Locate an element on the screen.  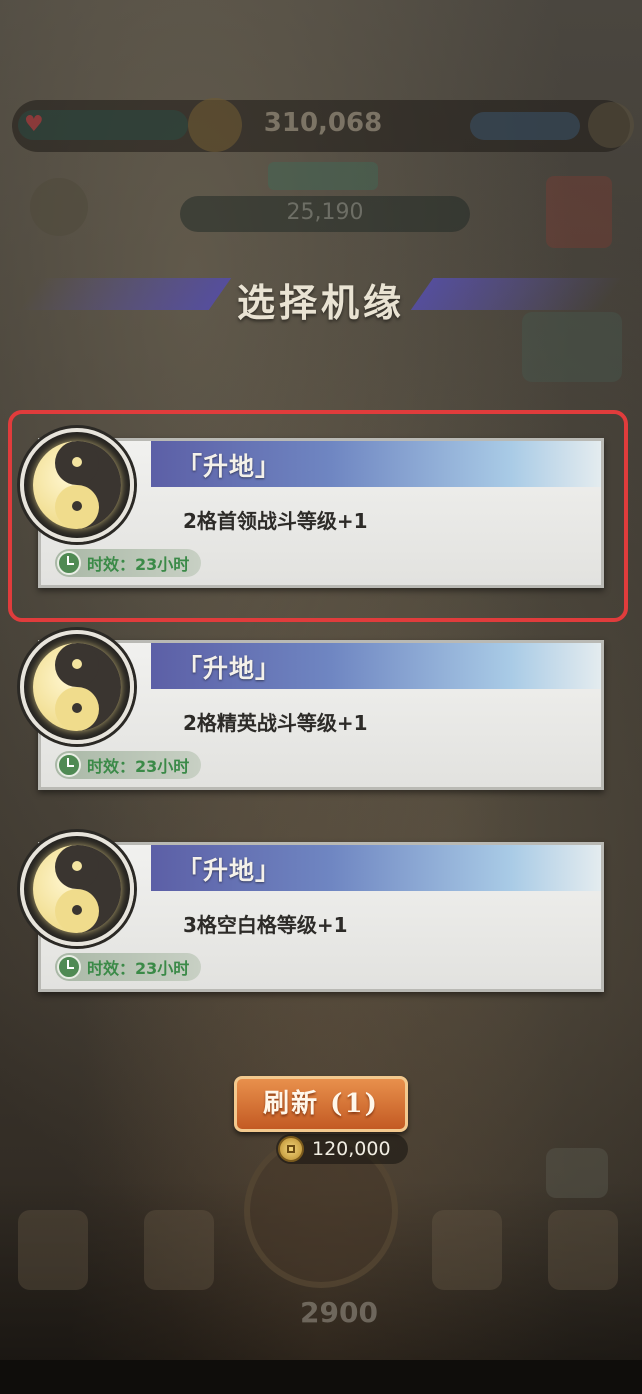
refresh-button: 刷新 (1) is located at coordinates (321, 1104).